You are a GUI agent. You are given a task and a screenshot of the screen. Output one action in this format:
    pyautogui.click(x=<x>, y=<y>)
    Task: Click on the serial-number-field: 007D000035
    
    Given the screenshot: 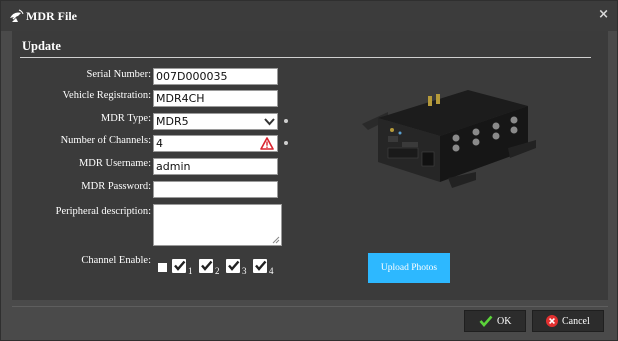 What is the action you would take?
    pyautogui.click(x=215, y=76)
    